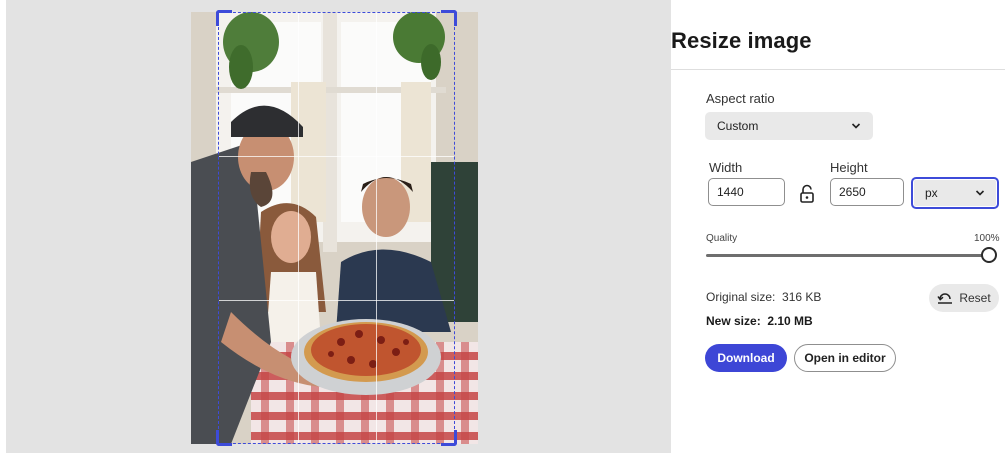 Image resolution: width=1005 pixels, height=453 pixels. I want to click on width-input, so click(746, 192).